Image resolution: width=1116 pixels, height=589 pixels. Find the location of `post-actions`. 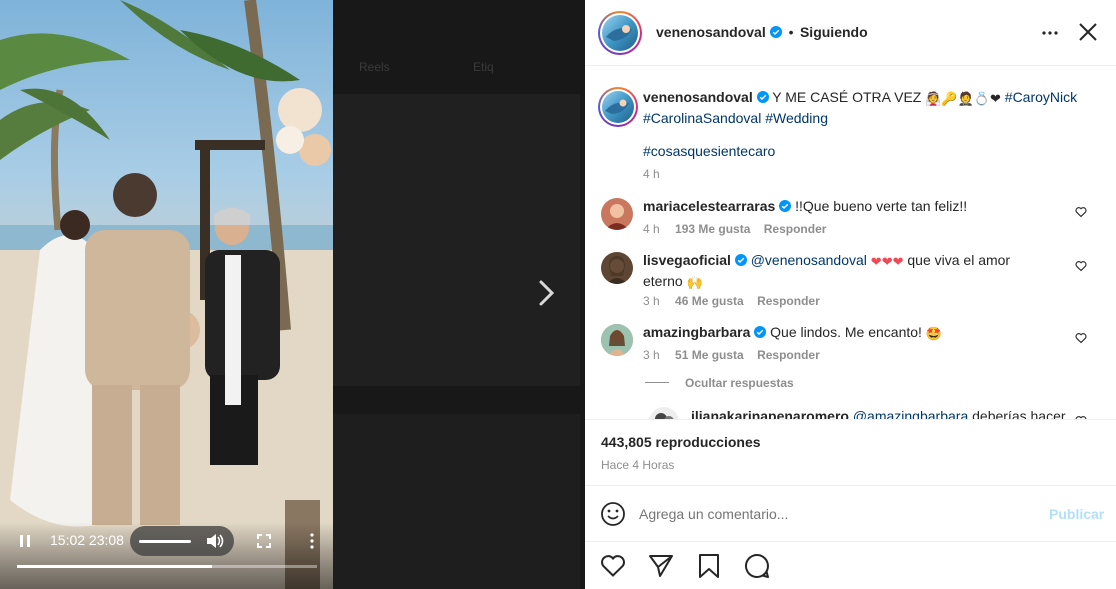

post-actions is located at coordinates (850, 565).